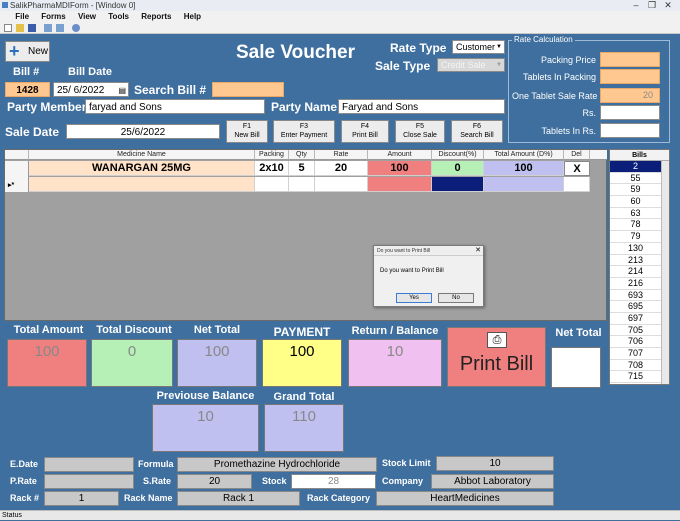  I want to click on f3-enter-payment-button: F3 Enter Payment, so click(304, 131).